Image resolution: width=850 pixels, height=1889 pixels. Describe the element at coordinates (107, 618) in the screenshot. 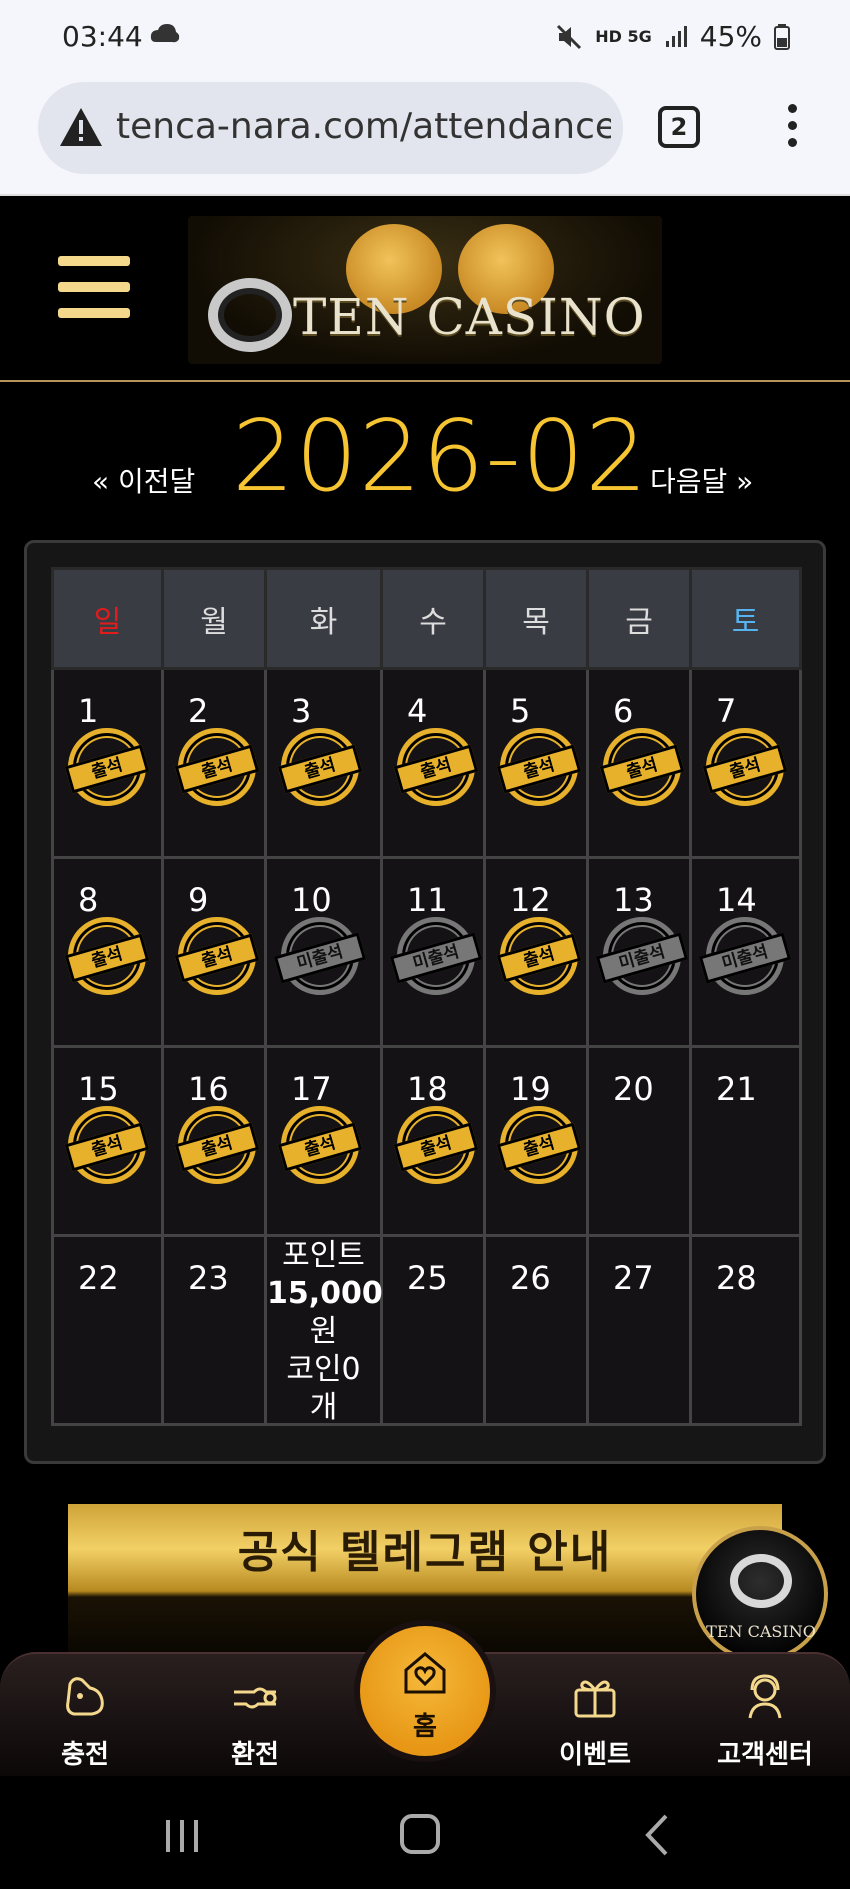

I see `weekday-sun: 일` at that location.